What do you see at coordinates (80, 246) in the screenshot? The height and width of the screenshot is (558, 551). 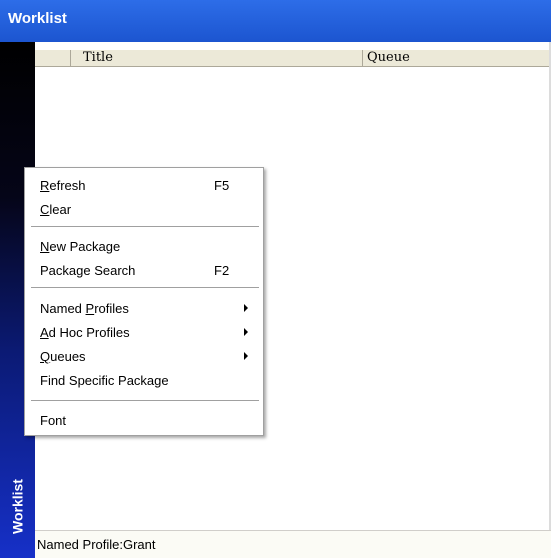 I see `menu-item-label: New Package` at bounding box center [80, 246].